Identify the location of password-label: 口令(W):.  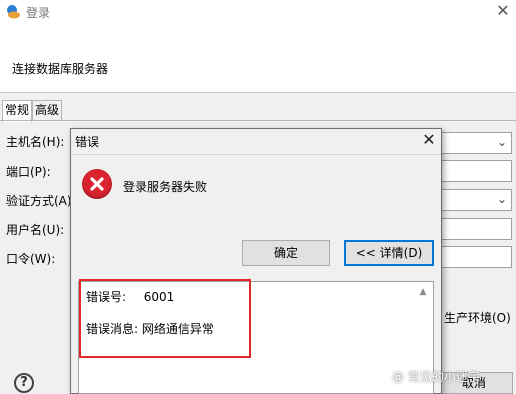
(31, 259).